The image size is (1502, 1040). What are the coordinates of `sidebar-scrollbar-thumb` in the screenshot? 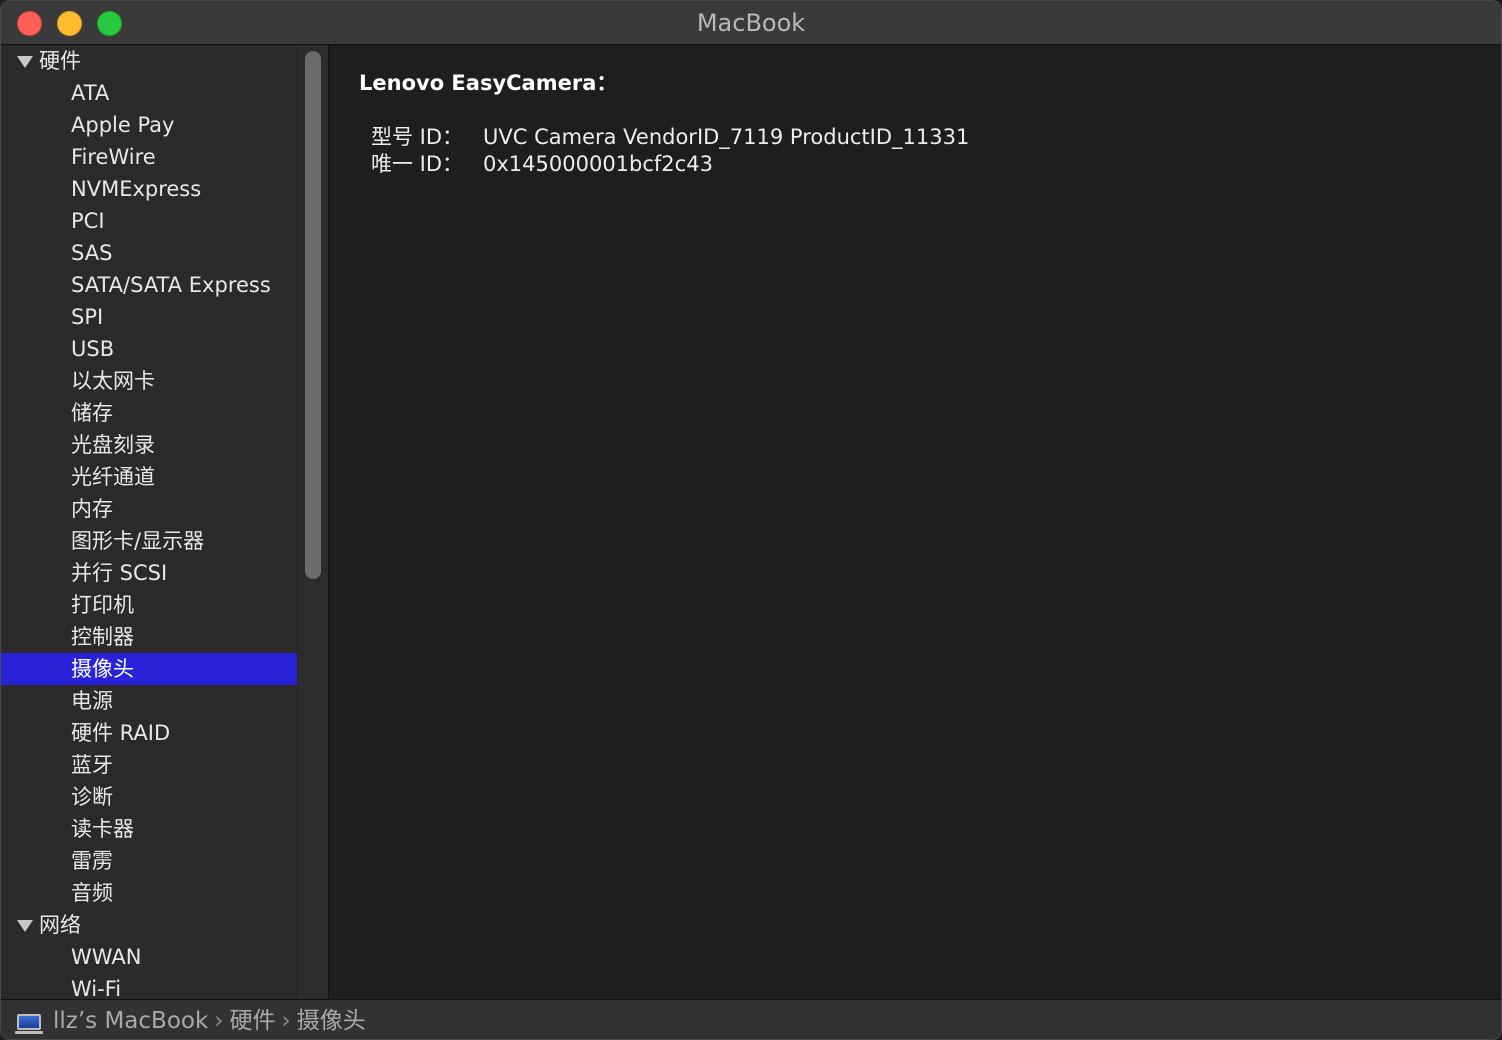 It's located at (313, 315).